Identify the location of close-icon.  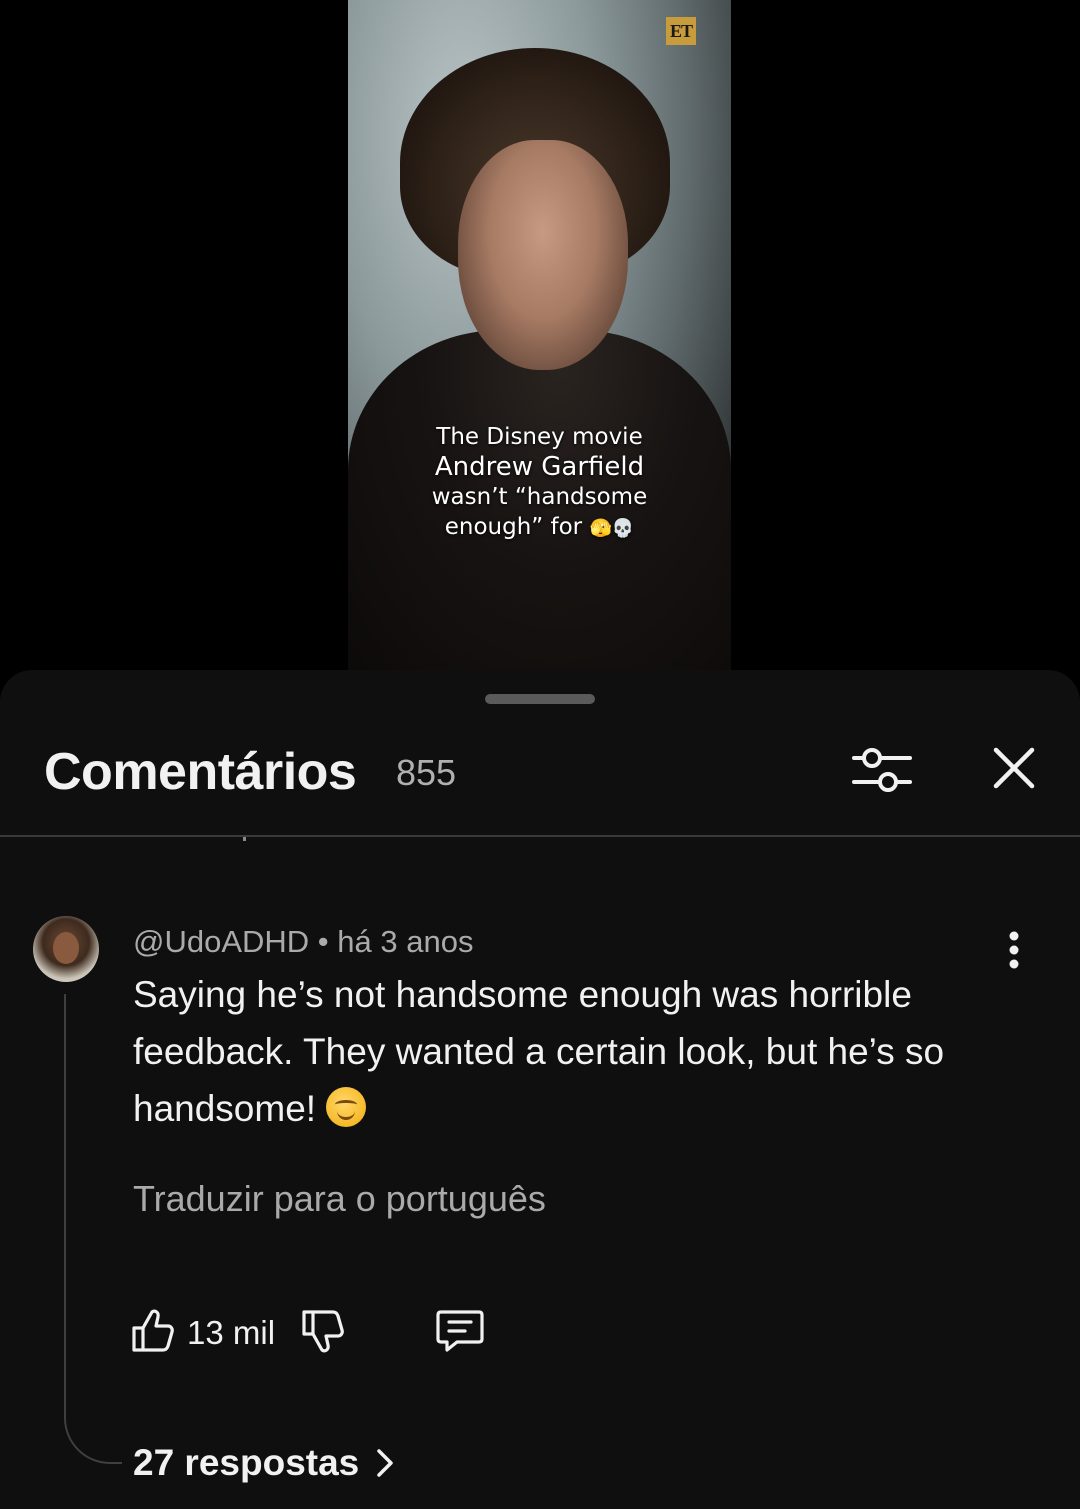
(1014, 768).